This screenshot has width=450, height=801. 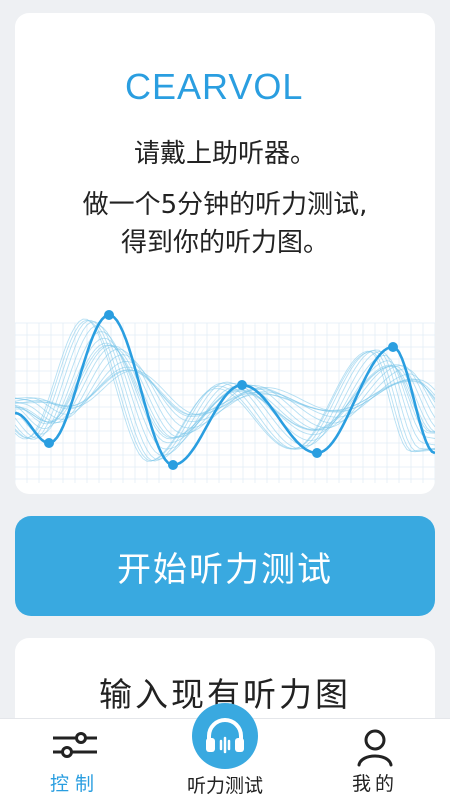 What do you see at coordinates (75, 745) in the screenshot?
I see `sliders-icon` at bounding box center [75, 745].